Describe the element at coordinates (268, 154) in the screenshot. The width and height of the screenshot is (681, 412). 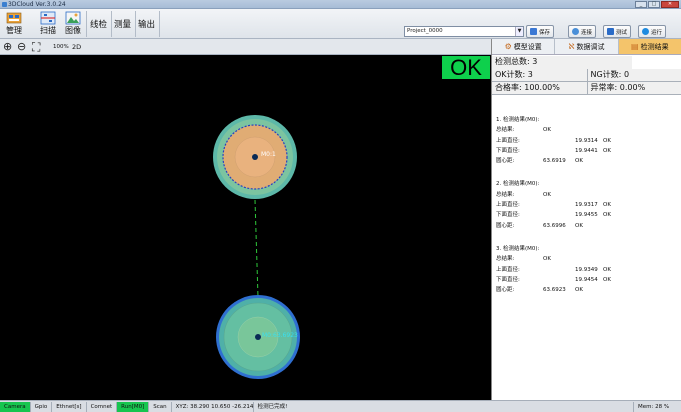
I see `top-part-label: M0:1` at that location.